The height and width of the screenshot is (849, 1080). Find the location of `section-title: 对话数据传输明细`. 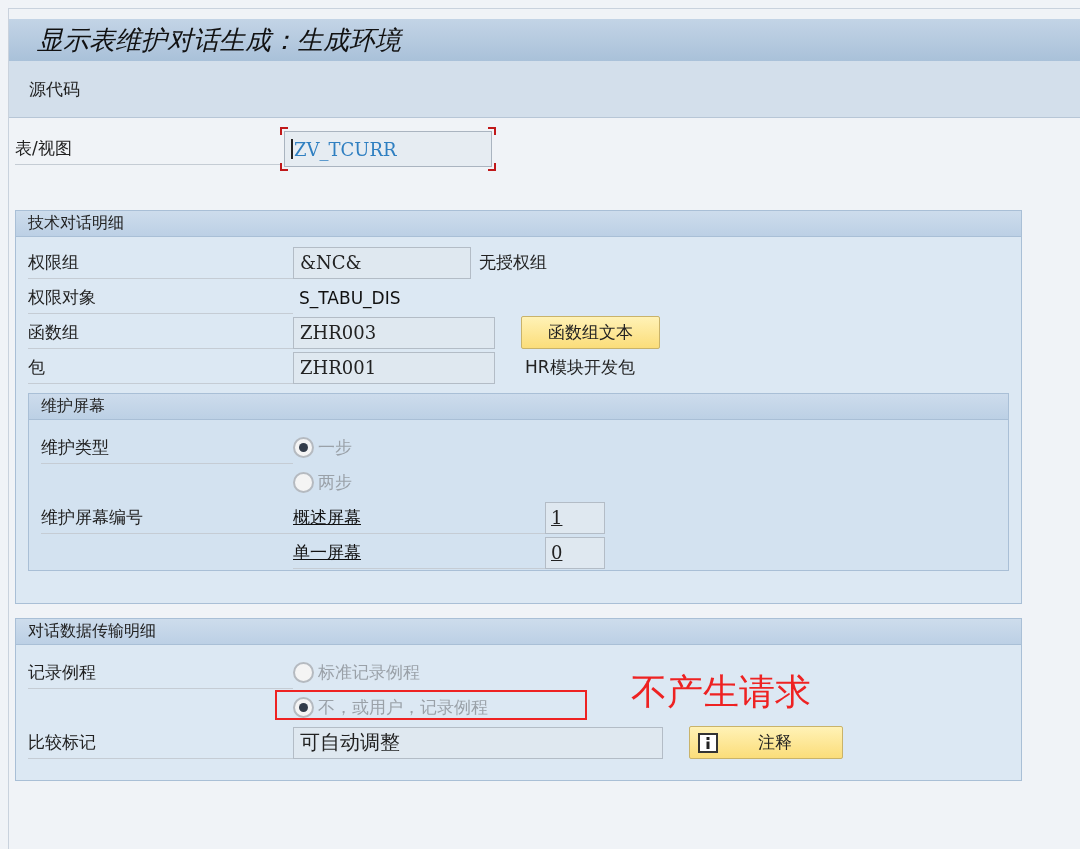

section-title: 对话数据传输明细 is located at coordinates (92, 631).